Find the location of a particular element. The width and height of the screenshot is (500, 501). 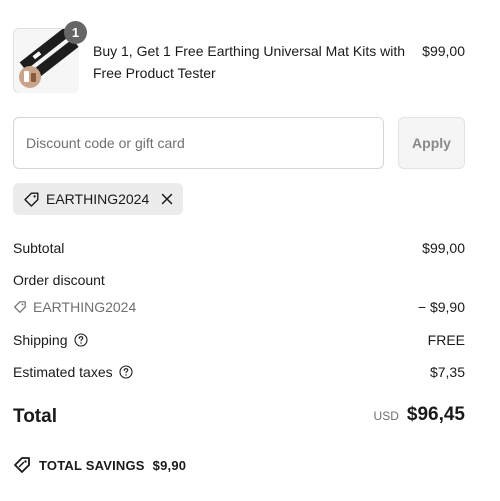

discount-tag-icon is located at coordinates (22, 465).